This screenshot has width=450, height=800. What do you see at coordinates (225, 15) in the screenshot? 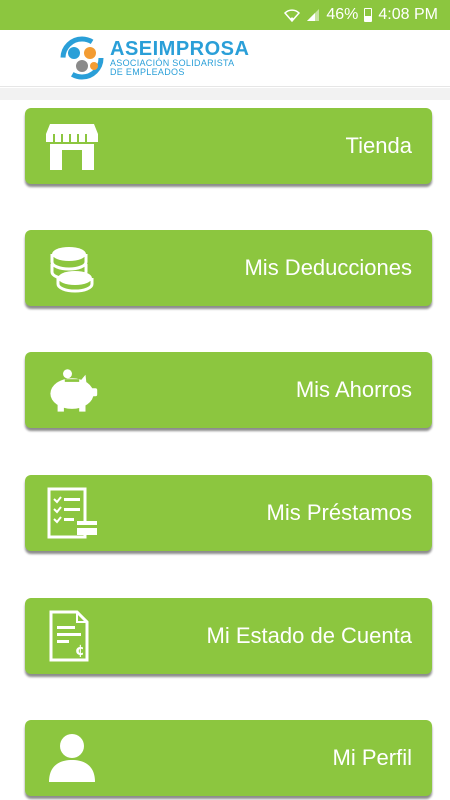
I see `status-bar: 46% 4:08 PM` at bounding box center [225, 15].